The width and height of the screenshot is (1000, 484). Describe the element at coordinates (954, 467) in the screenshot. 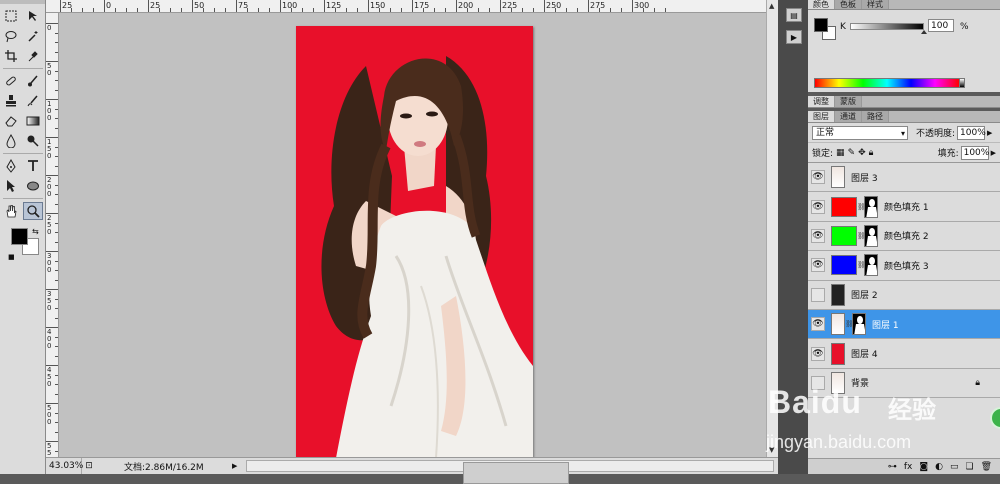

I see `new-group-icon: ▭` at that location.